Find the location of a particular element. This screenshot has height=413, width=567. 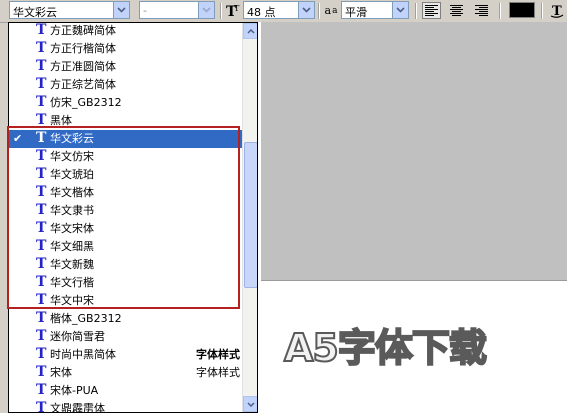

font-list-item: T 楷体_GB2312 is located at coordinates (125, 319).